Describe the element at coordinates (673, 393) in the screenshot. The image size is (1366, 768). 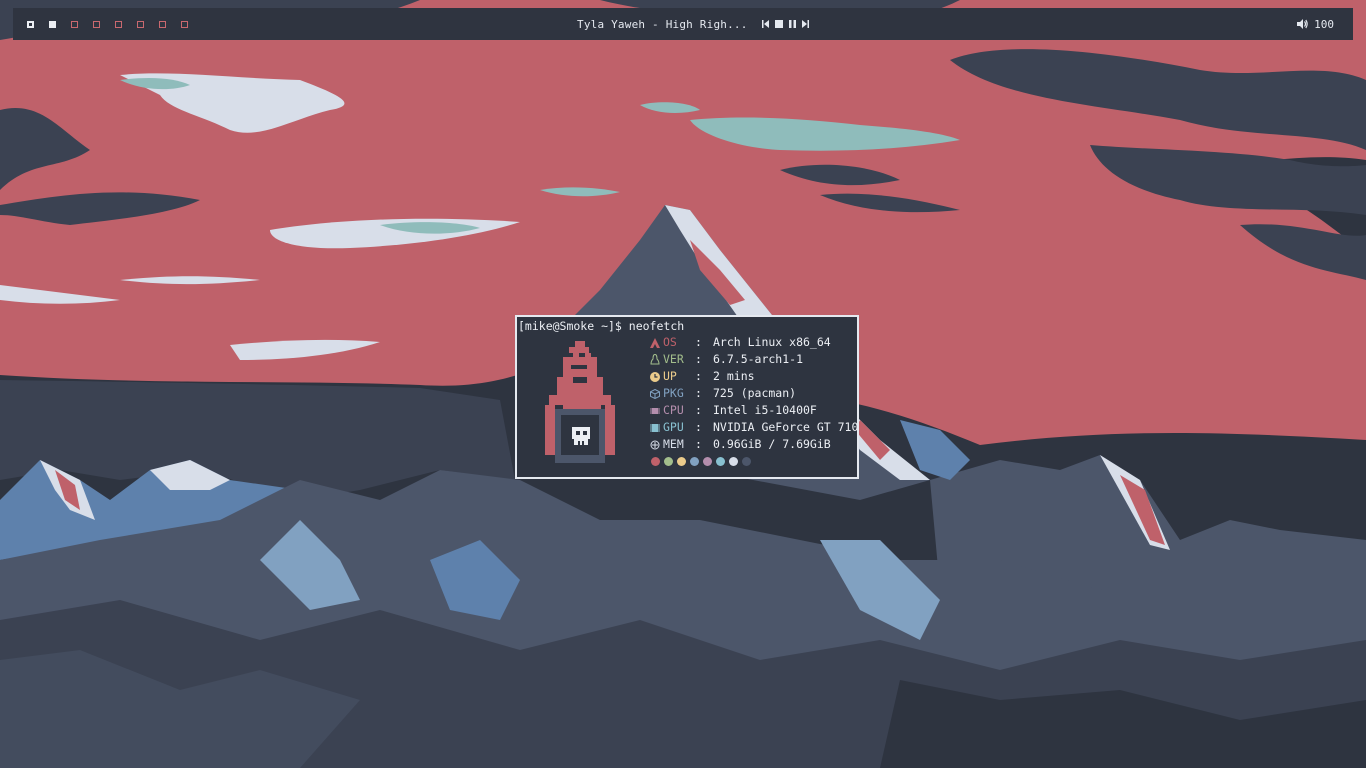
I see `info-key: PKG` at that location.